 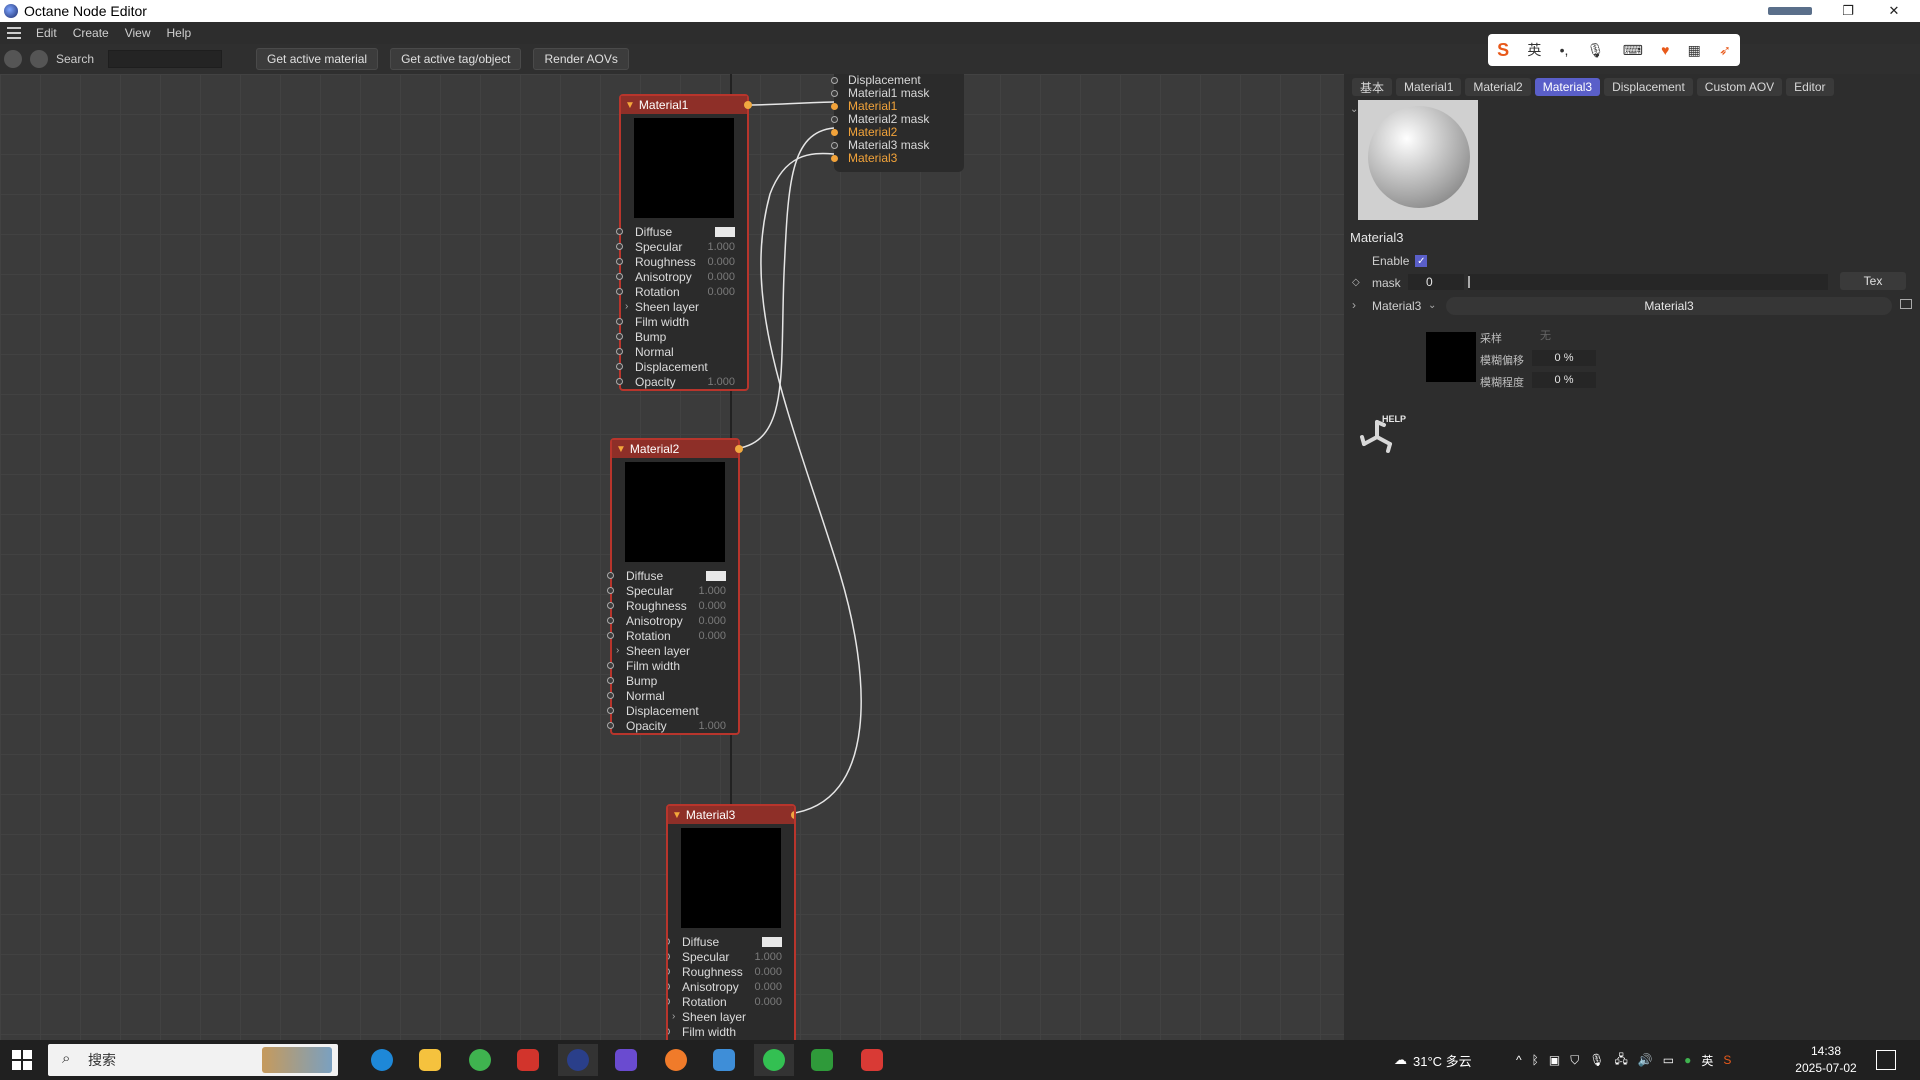 I want to click on bluetooth-icon: ᛒ, so click(x=1535, y=1060).